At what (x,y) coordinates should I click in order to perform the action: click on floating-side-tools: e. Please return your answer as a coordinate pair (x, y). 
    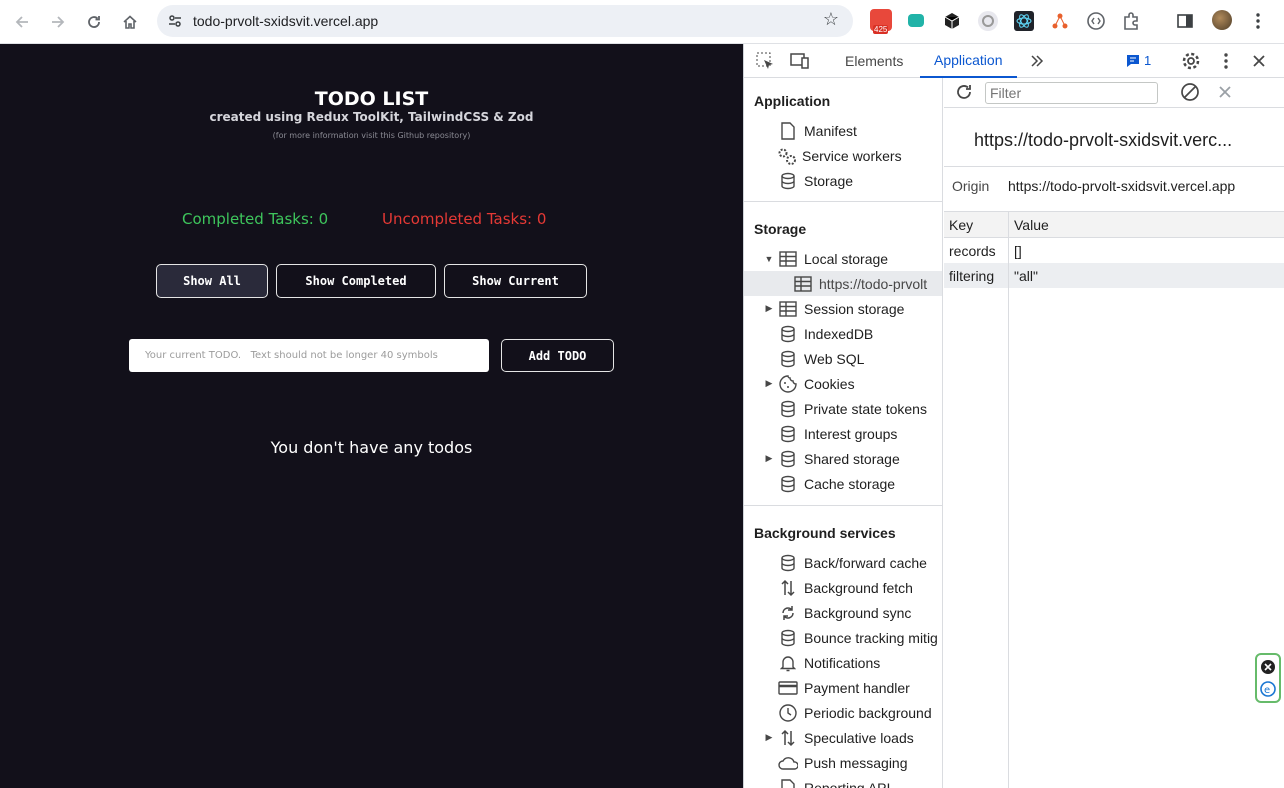
    Looking at the image, I should click on (1268, 678).